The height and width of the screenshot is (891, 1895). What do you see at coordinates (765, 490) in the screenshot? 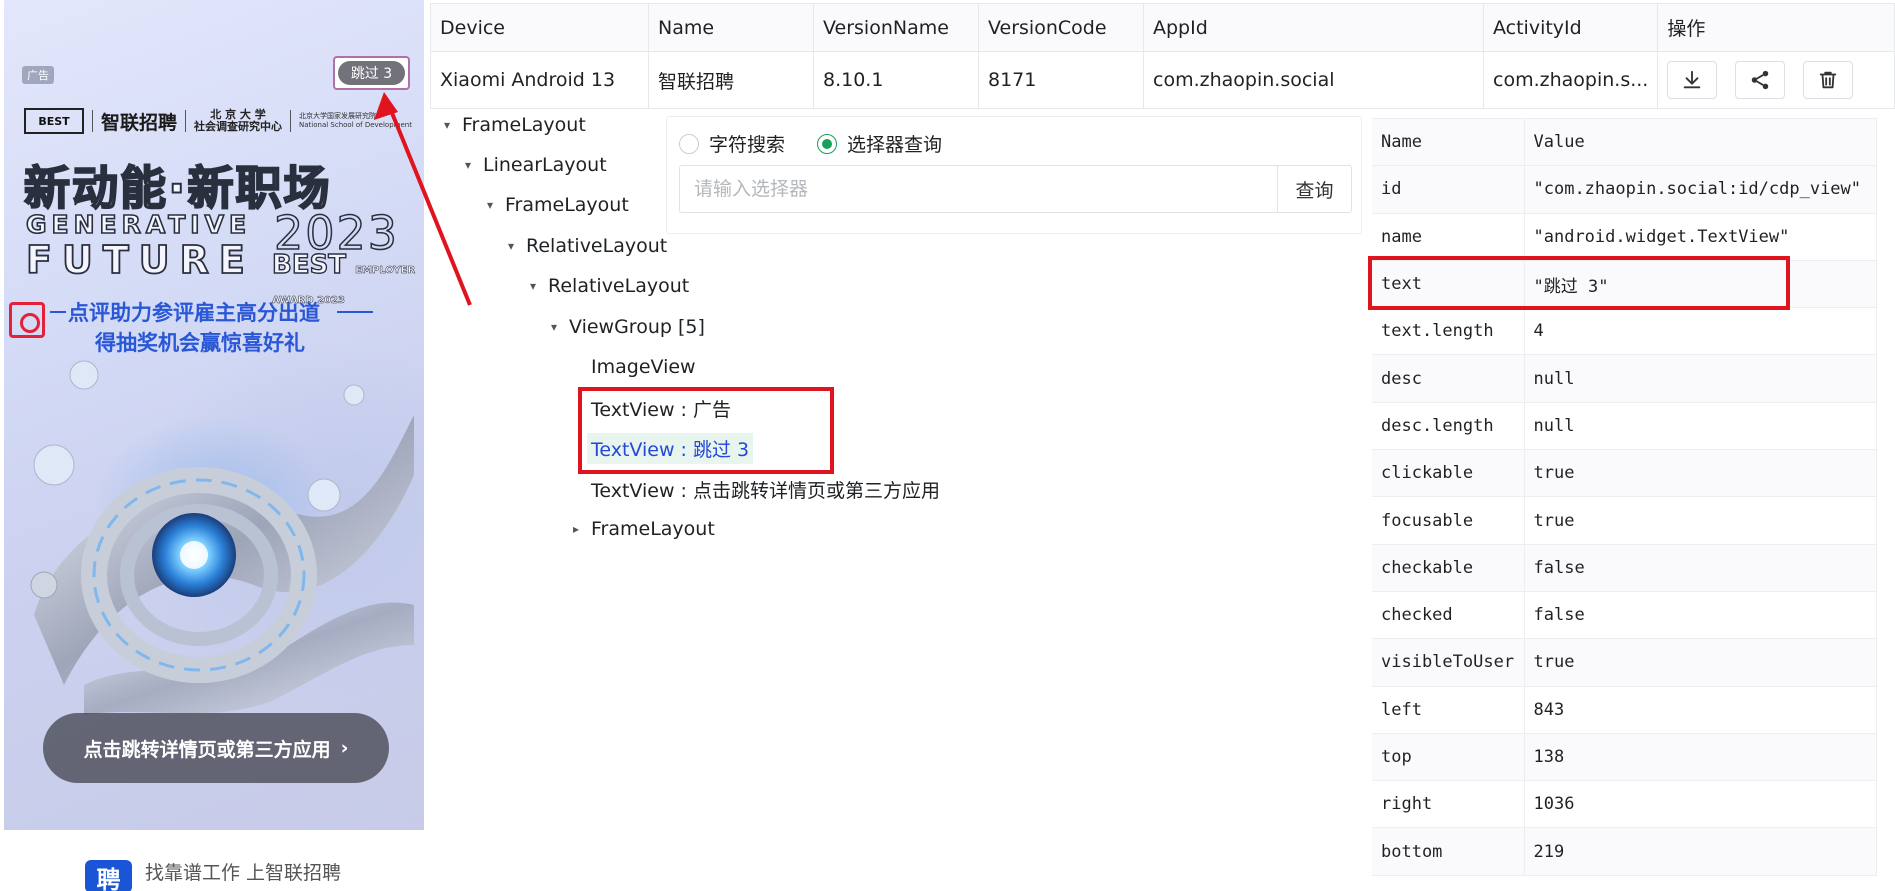
I see `tree-node-label: TextView : 点击跳转详情页或第三方应用` at bounding box center [765, 490].